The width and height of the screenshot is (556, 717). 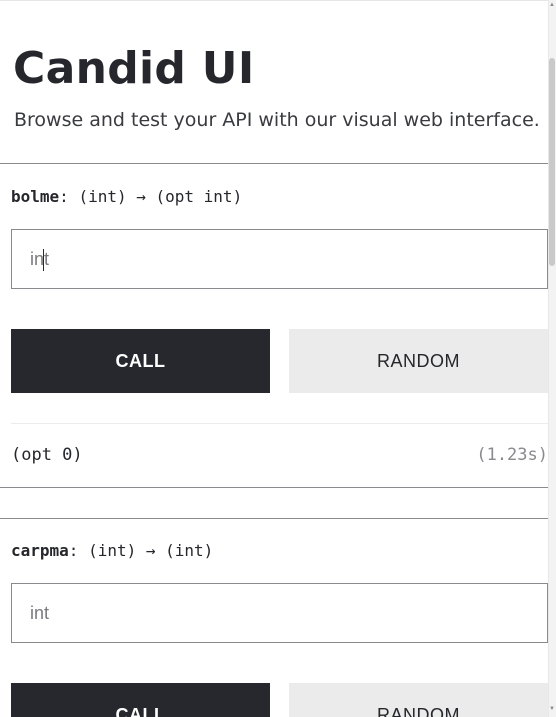 I want to click on method-signature: bolme: (int) → (opt int), so click(x=126, y=196).